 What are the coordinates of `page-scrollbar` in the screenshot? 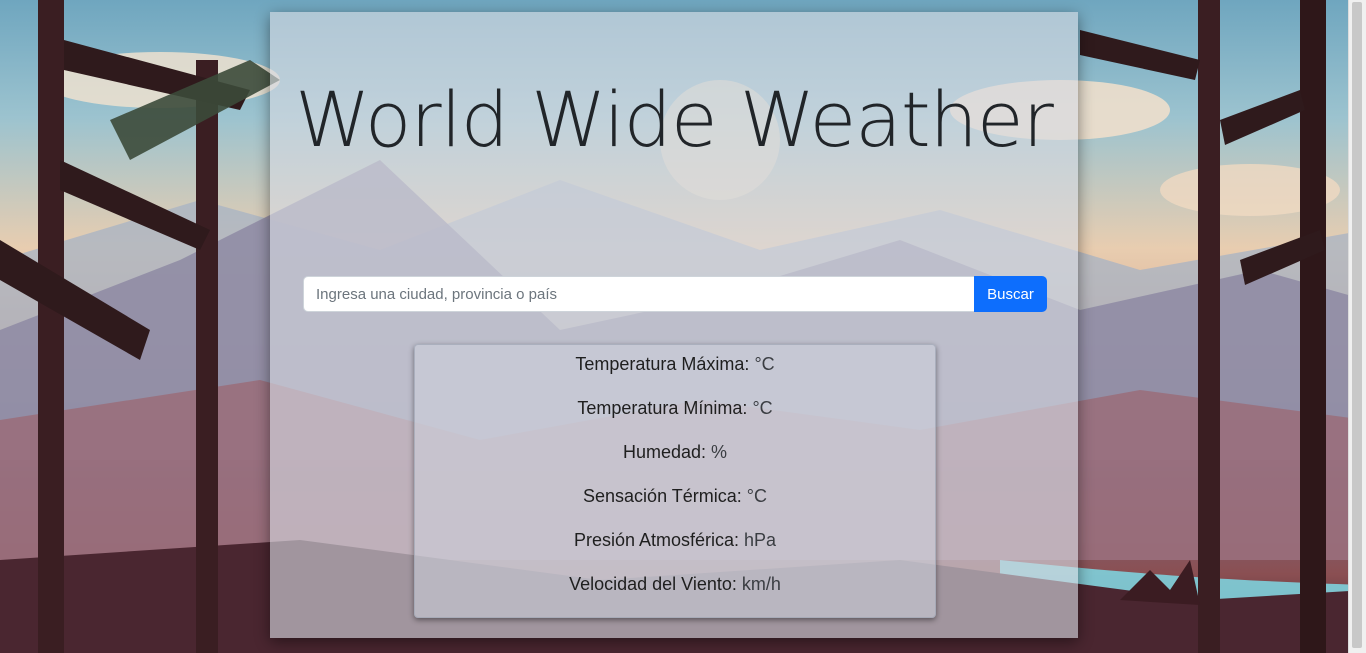 It's located at (1357, 326).